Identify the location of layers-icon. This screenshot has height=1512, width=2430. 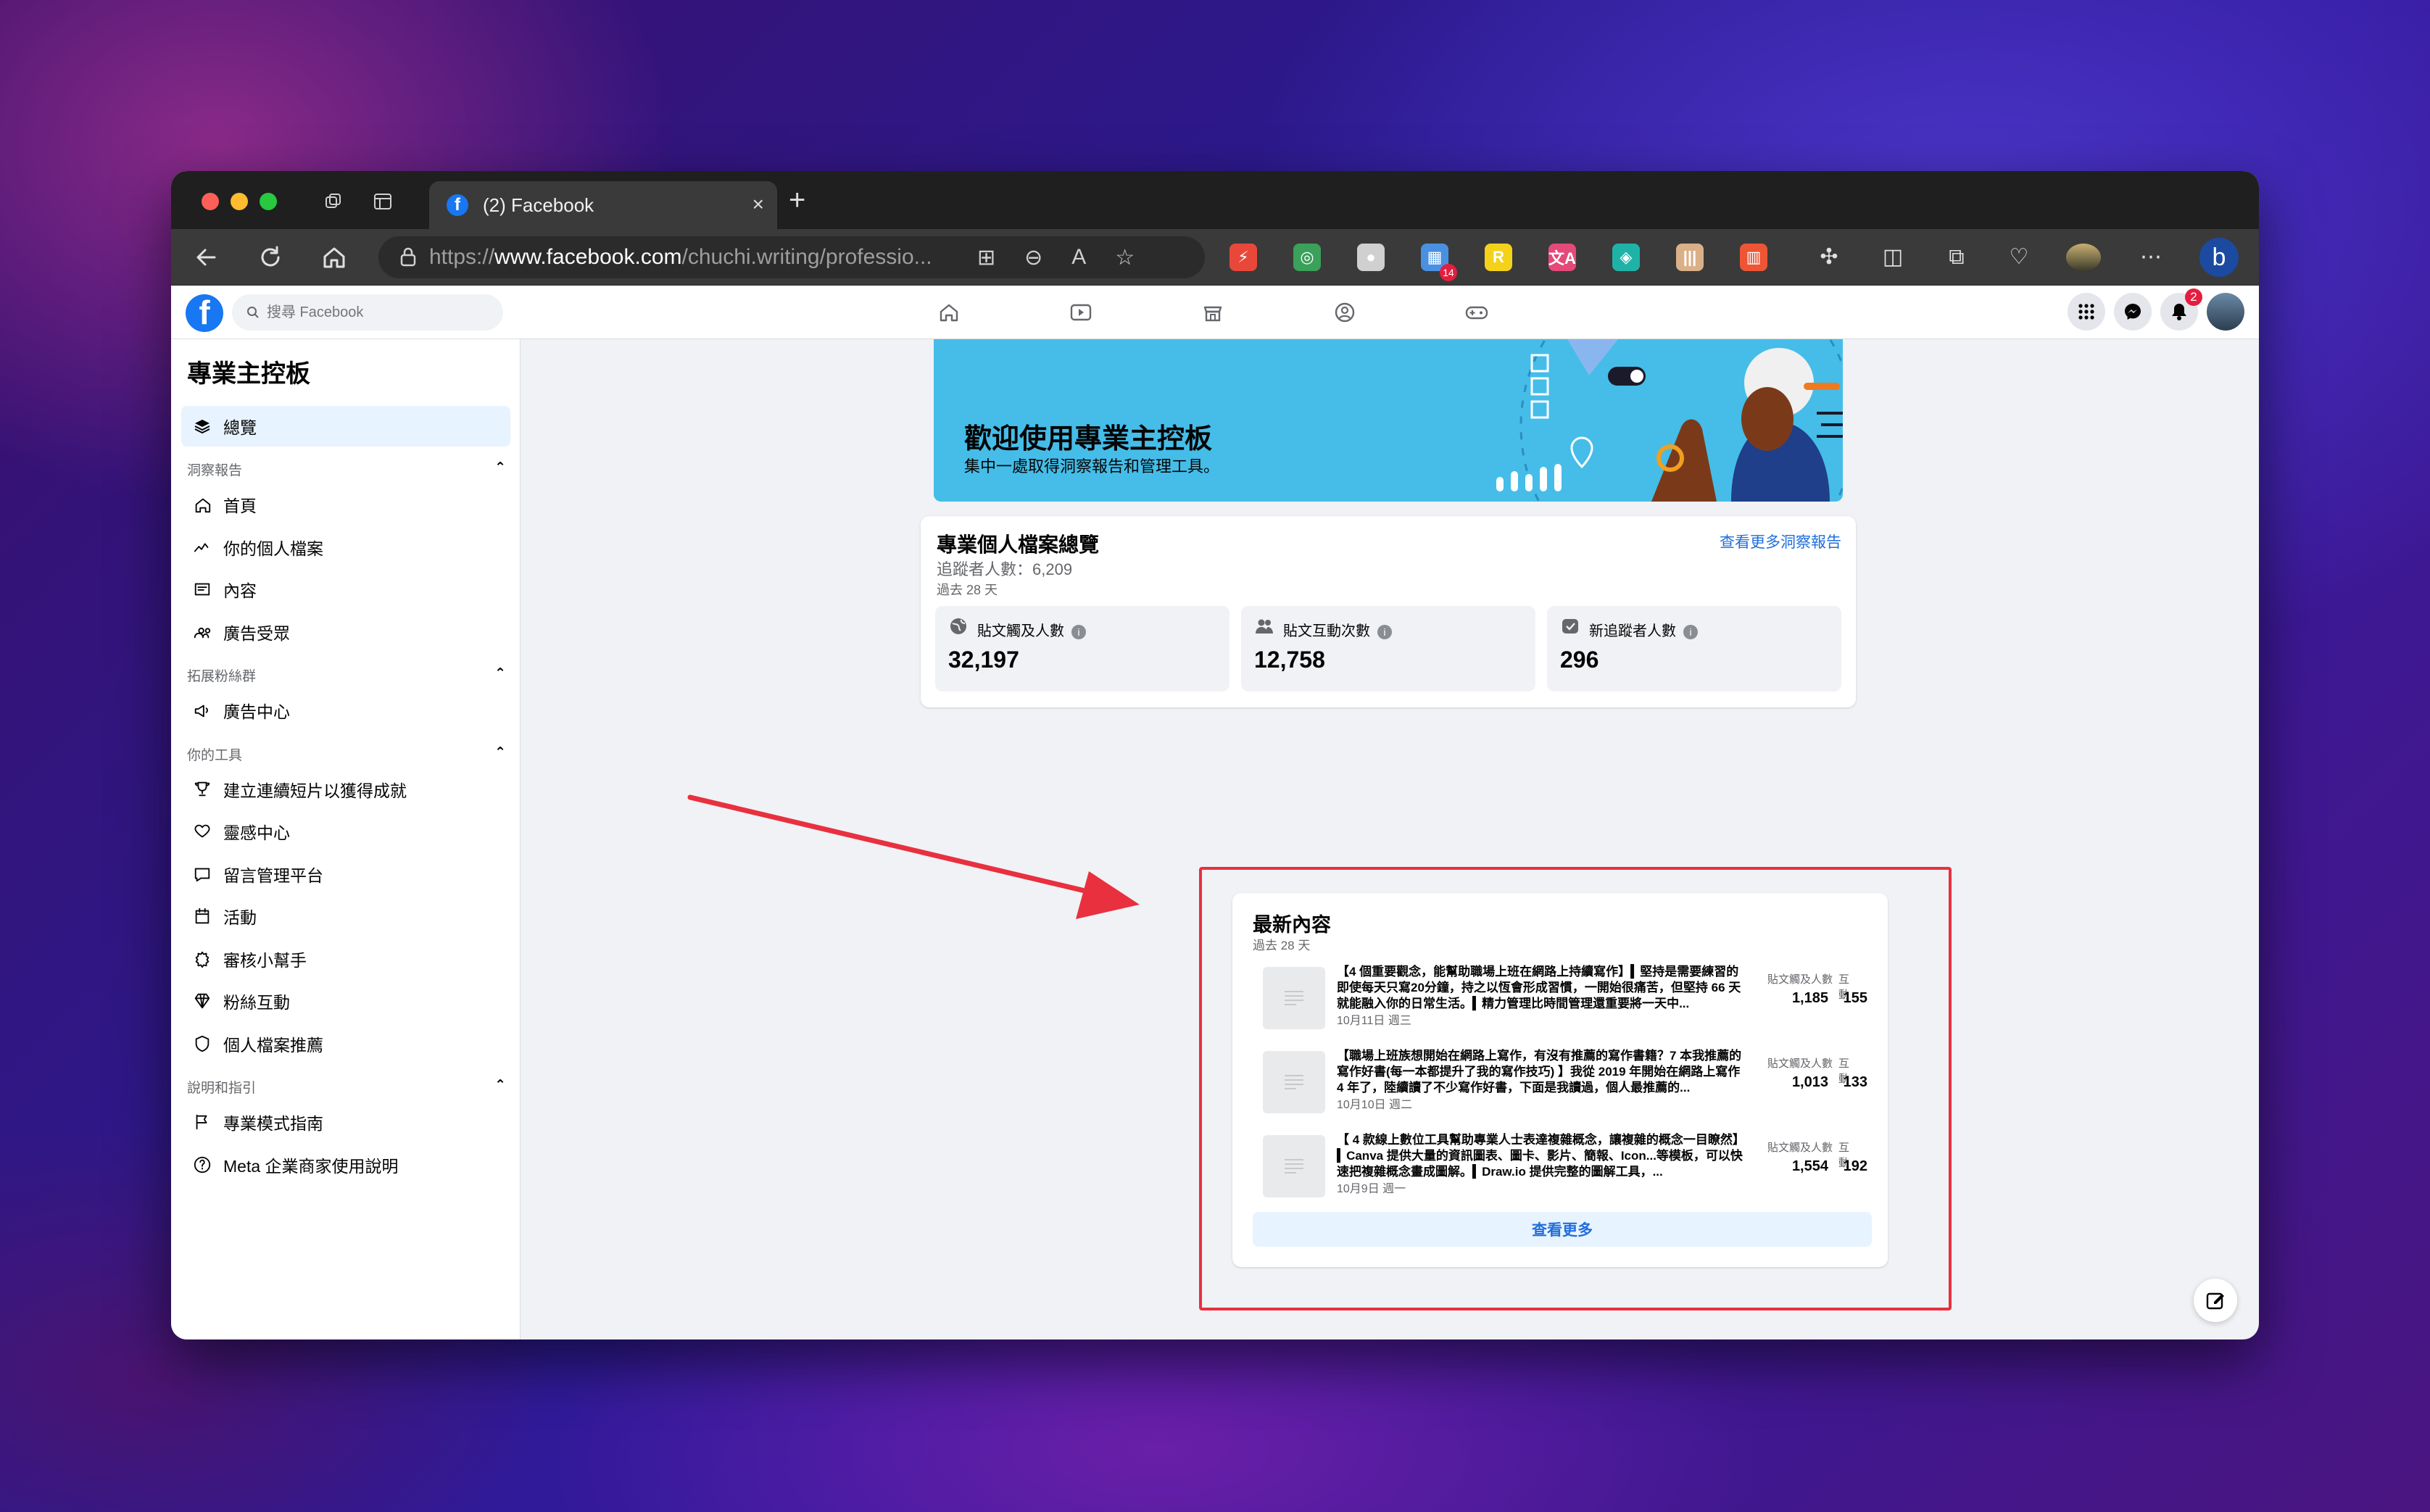
(202, 426).